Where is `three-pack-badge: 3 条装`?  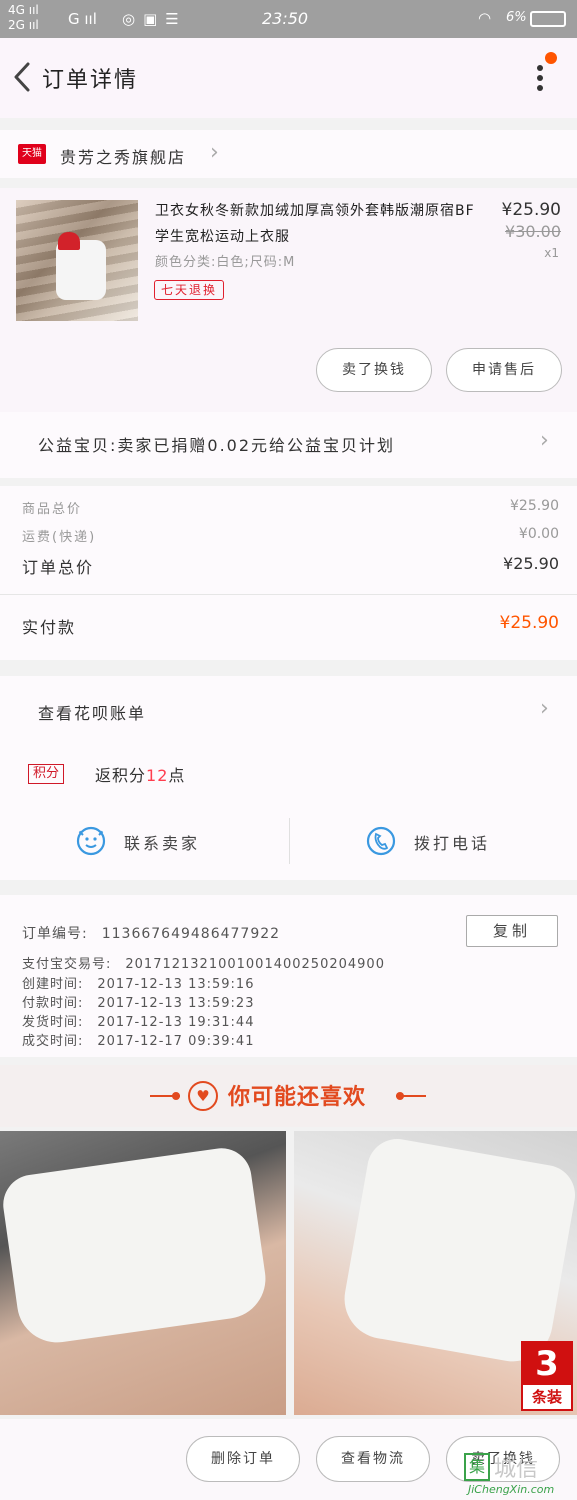 three-pack-badge: 3 条装 is located at coordinates (547, 1376).